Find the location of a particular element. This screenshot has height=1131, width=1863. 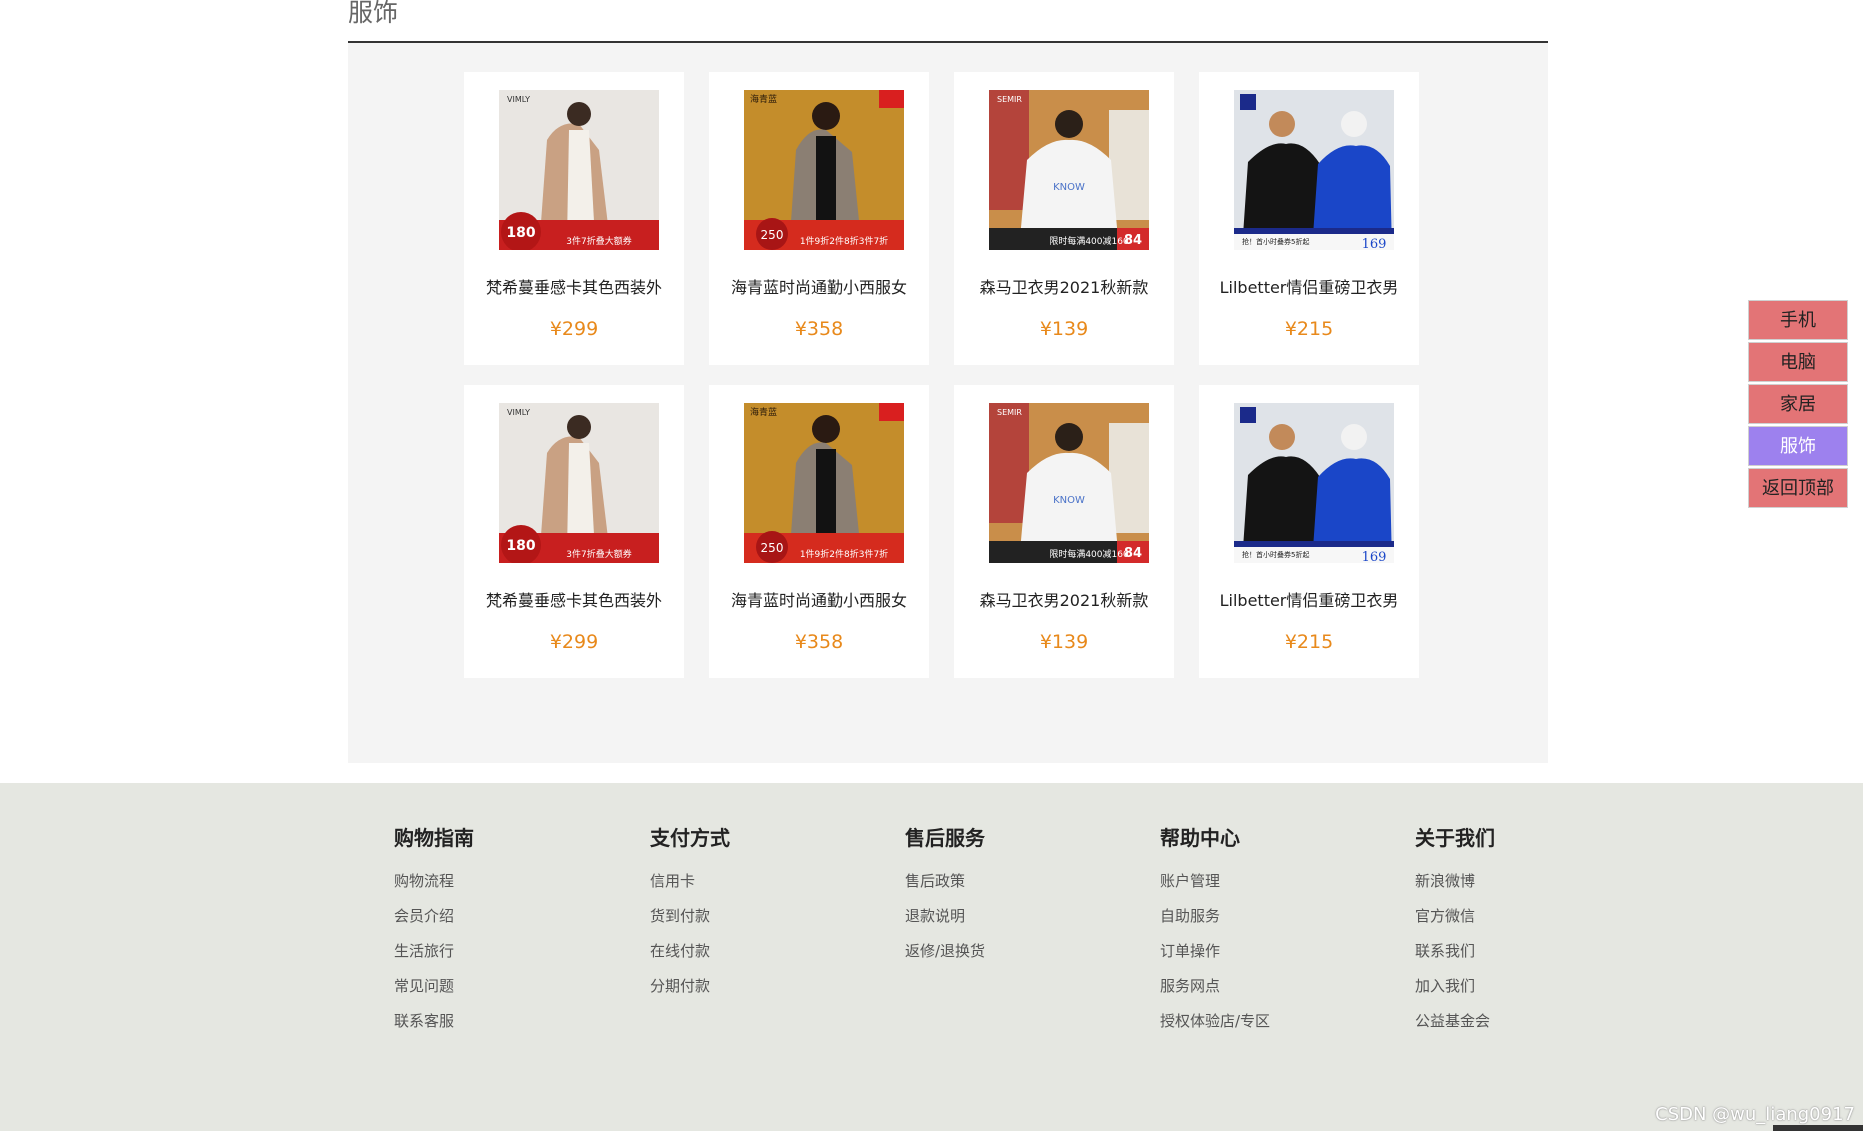

footer-column: 支付方式信用卡 货到付款 在线付款 分期付款 is located at coordinates (750, 917).